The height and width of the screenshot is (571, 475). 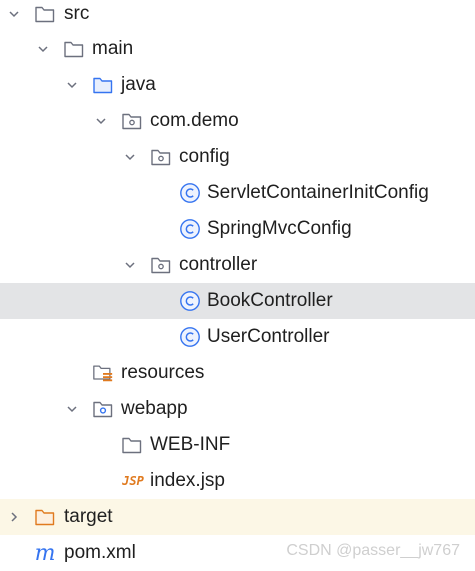 I want to click on web-folder-icon, so click(x=103, y=409).